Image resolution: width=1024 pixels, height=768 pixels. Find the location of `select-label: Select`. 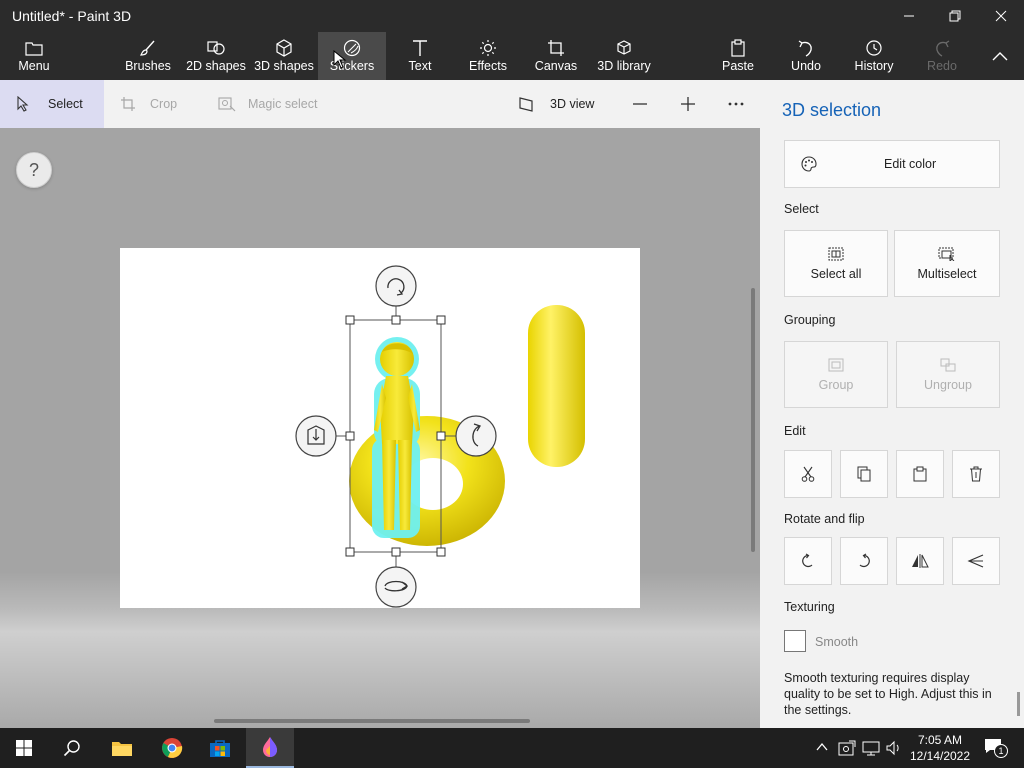

select-label: Select is located at coordinates (65, 104).